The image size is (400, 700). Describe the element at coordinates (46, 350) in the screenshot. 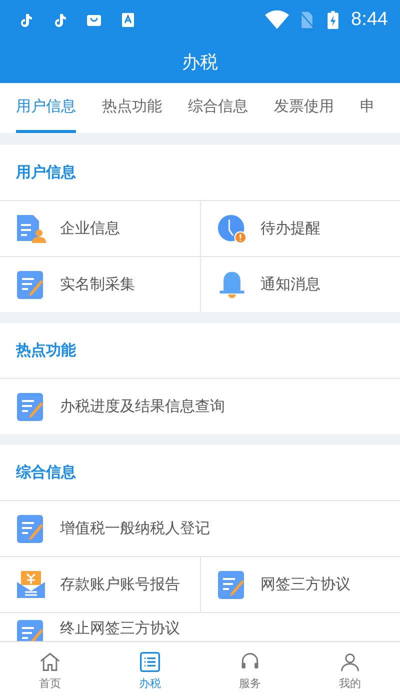

I see `section-title: 热点功能` at that location.